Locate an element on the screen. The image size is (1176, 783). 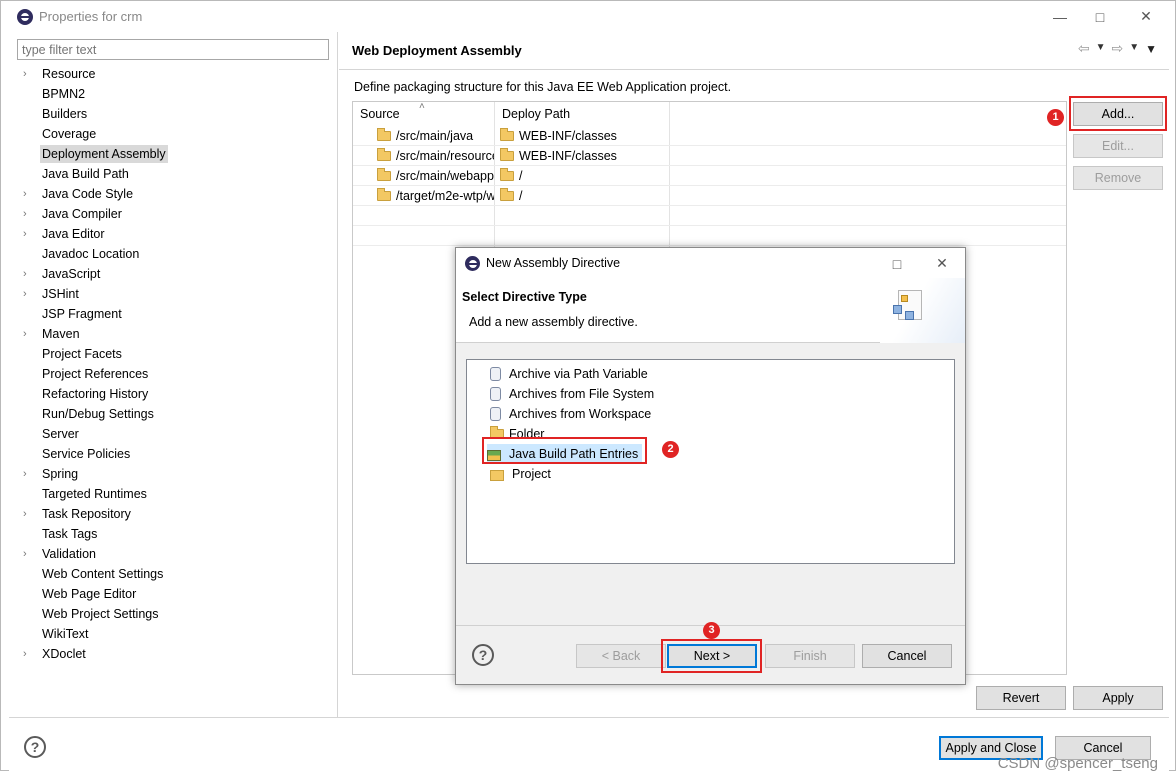
deploy-path-cell: / is located at coordinates (521, 196).